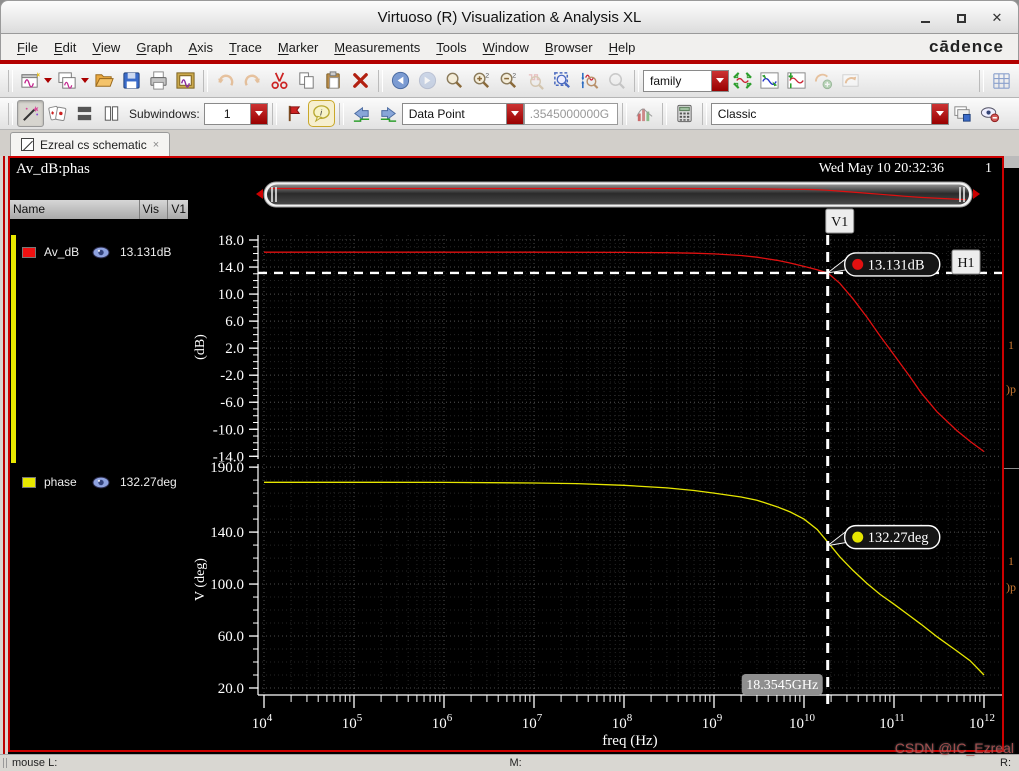 The height and width of the screenshot is (771, 1019). What do you see at coordinates (200, 47) in the screenshot?
I see `menu-axis: Axis` at bounding box center [200, 47].